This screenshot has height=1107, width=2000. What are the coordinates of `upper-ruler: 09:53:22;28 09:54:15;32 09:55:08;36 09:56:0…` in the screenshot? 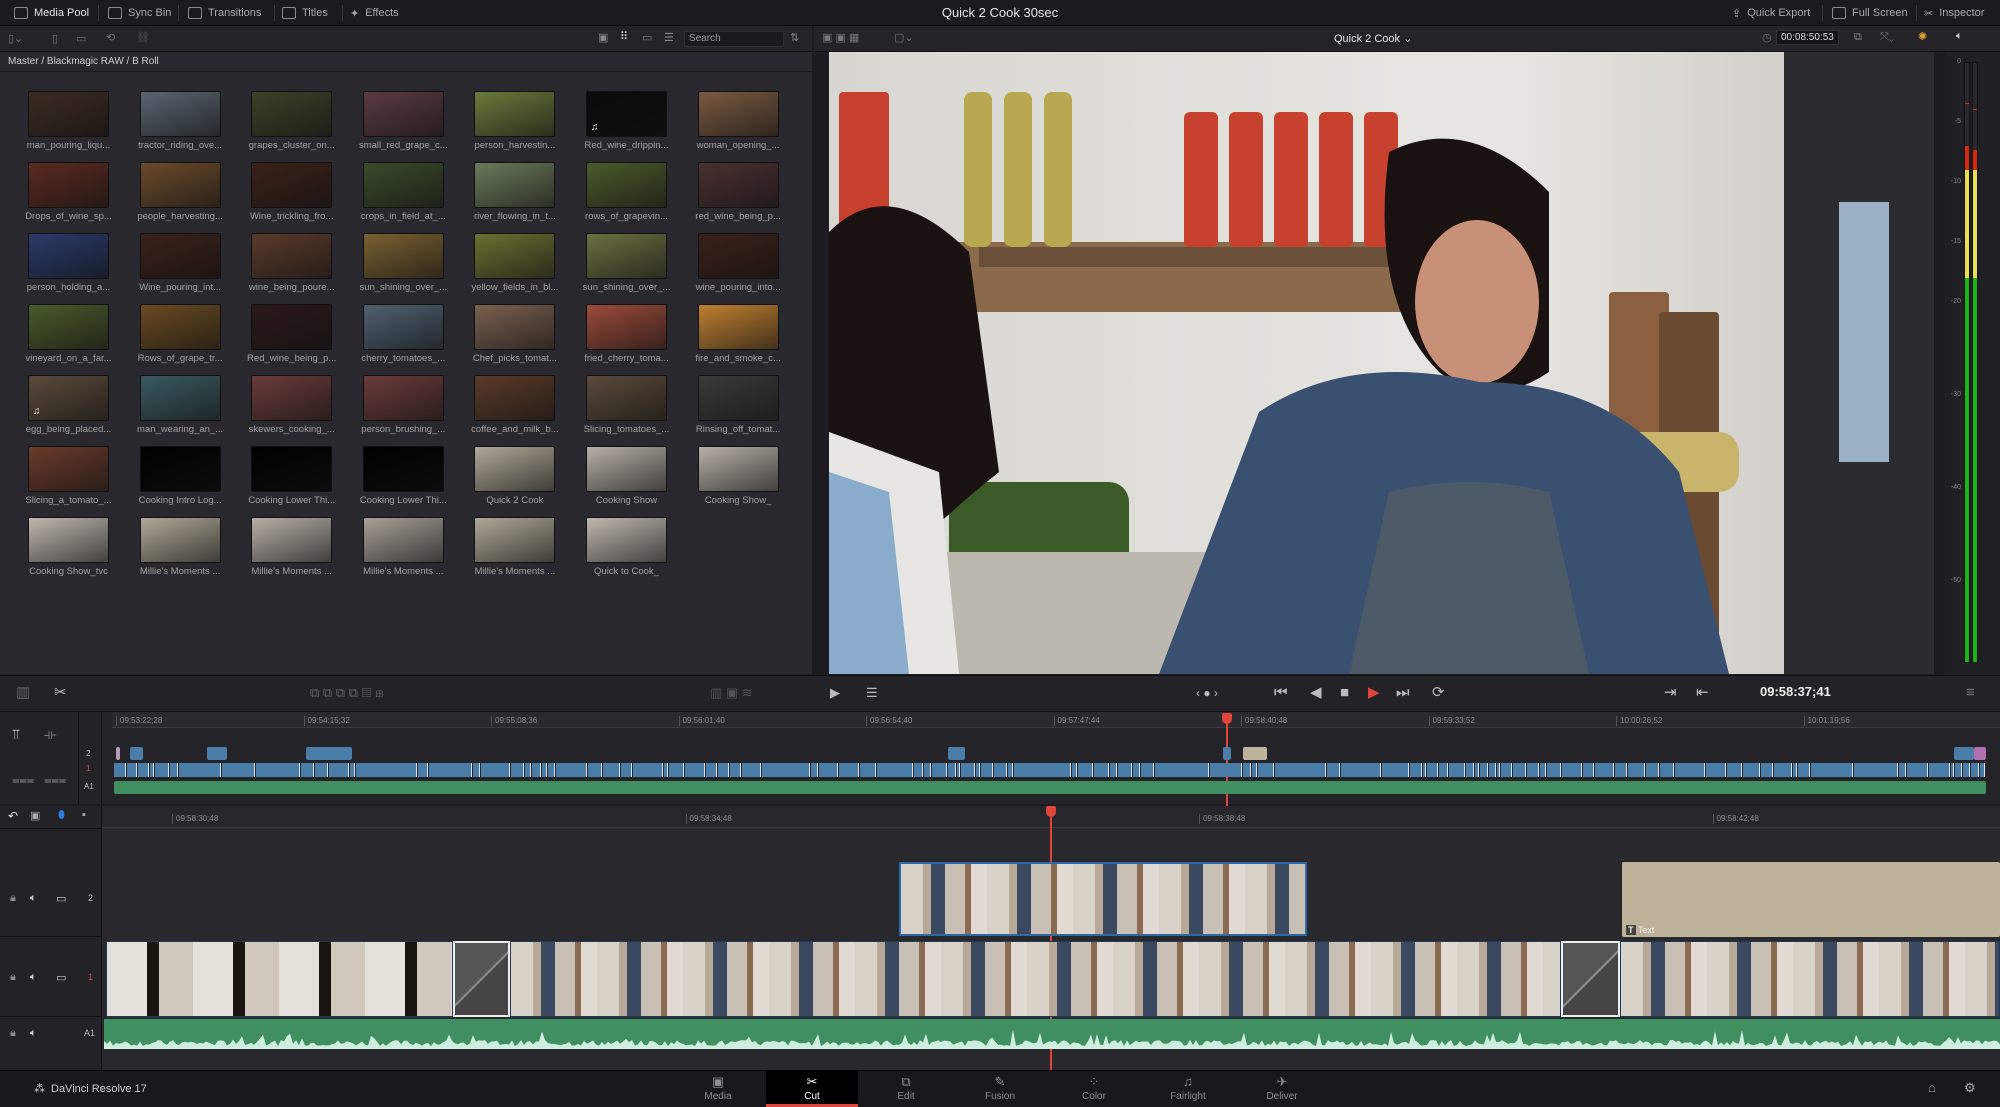 It's located at (1056, 720).